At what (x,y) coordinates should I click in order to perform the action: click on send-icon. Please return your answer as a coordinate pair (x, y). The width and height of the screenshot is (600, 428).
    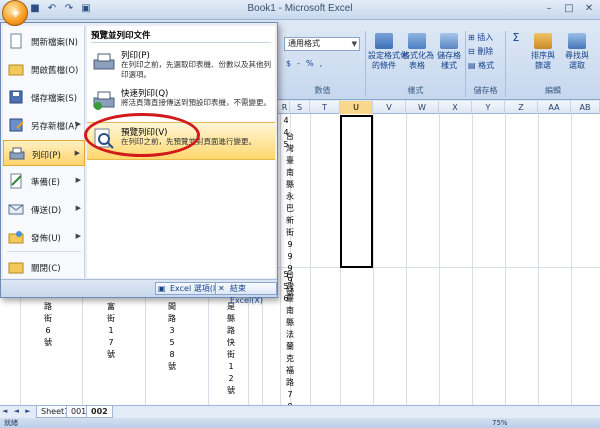
    Looking at the image, I should click on (16, 209).